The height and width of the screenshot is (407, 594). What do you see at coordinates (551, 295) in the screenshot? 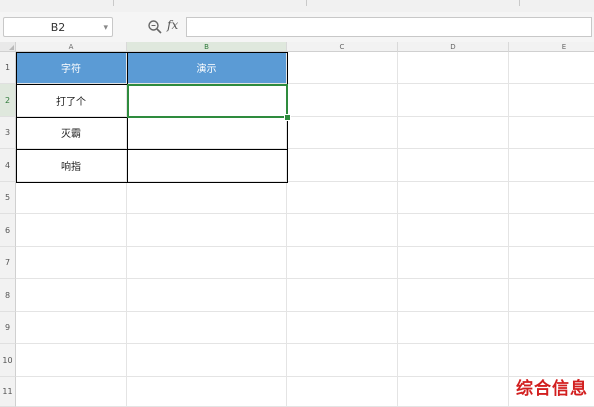
I see `cell-e8` at bounding box center [551, 295].